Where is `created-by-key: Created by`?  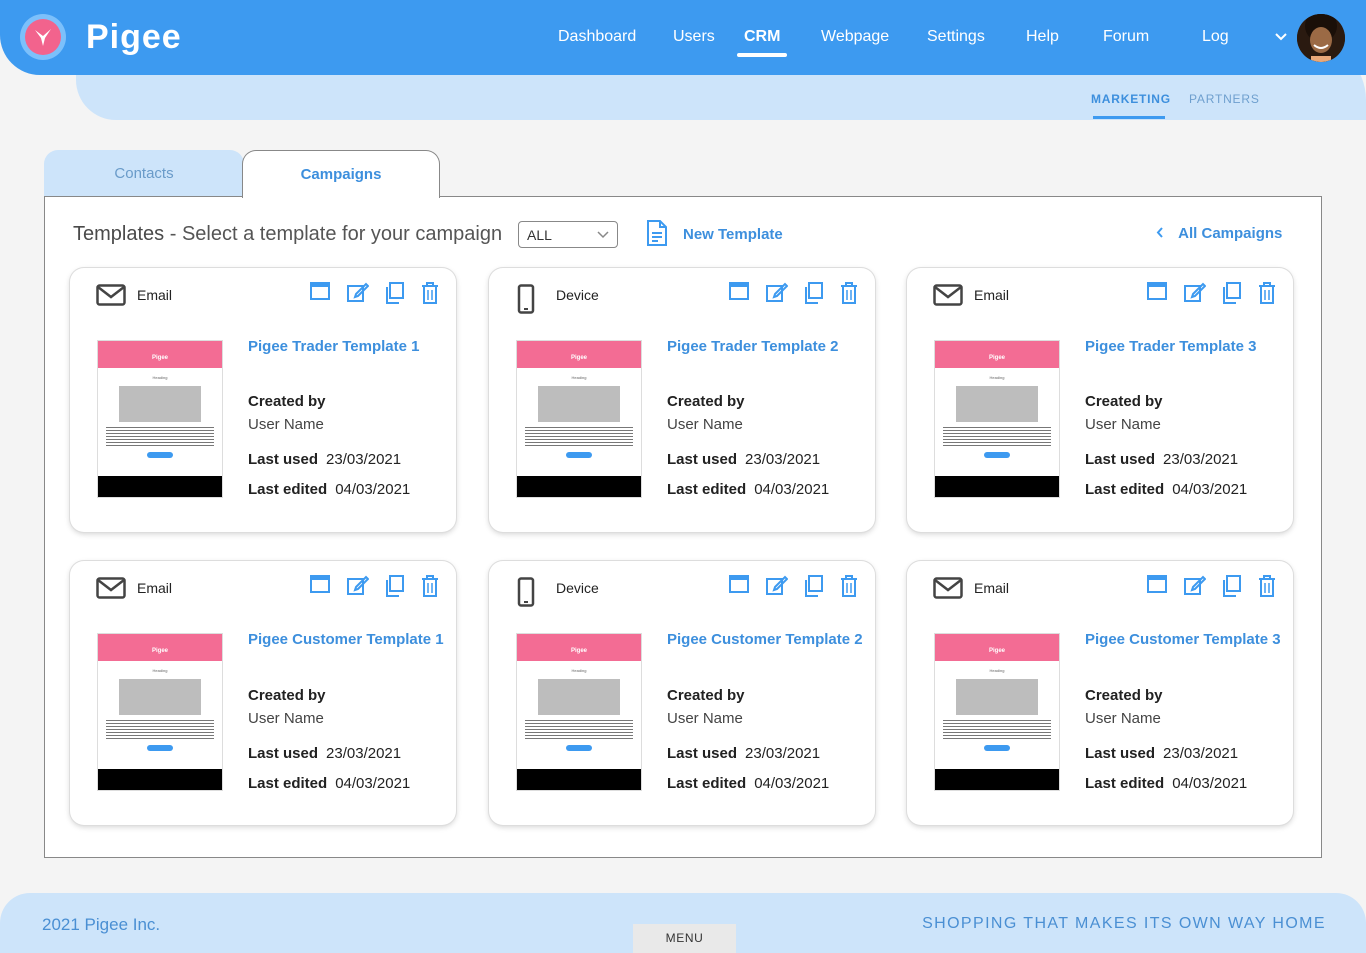
created-by-key: Created by is located at coordinates (706, 401).